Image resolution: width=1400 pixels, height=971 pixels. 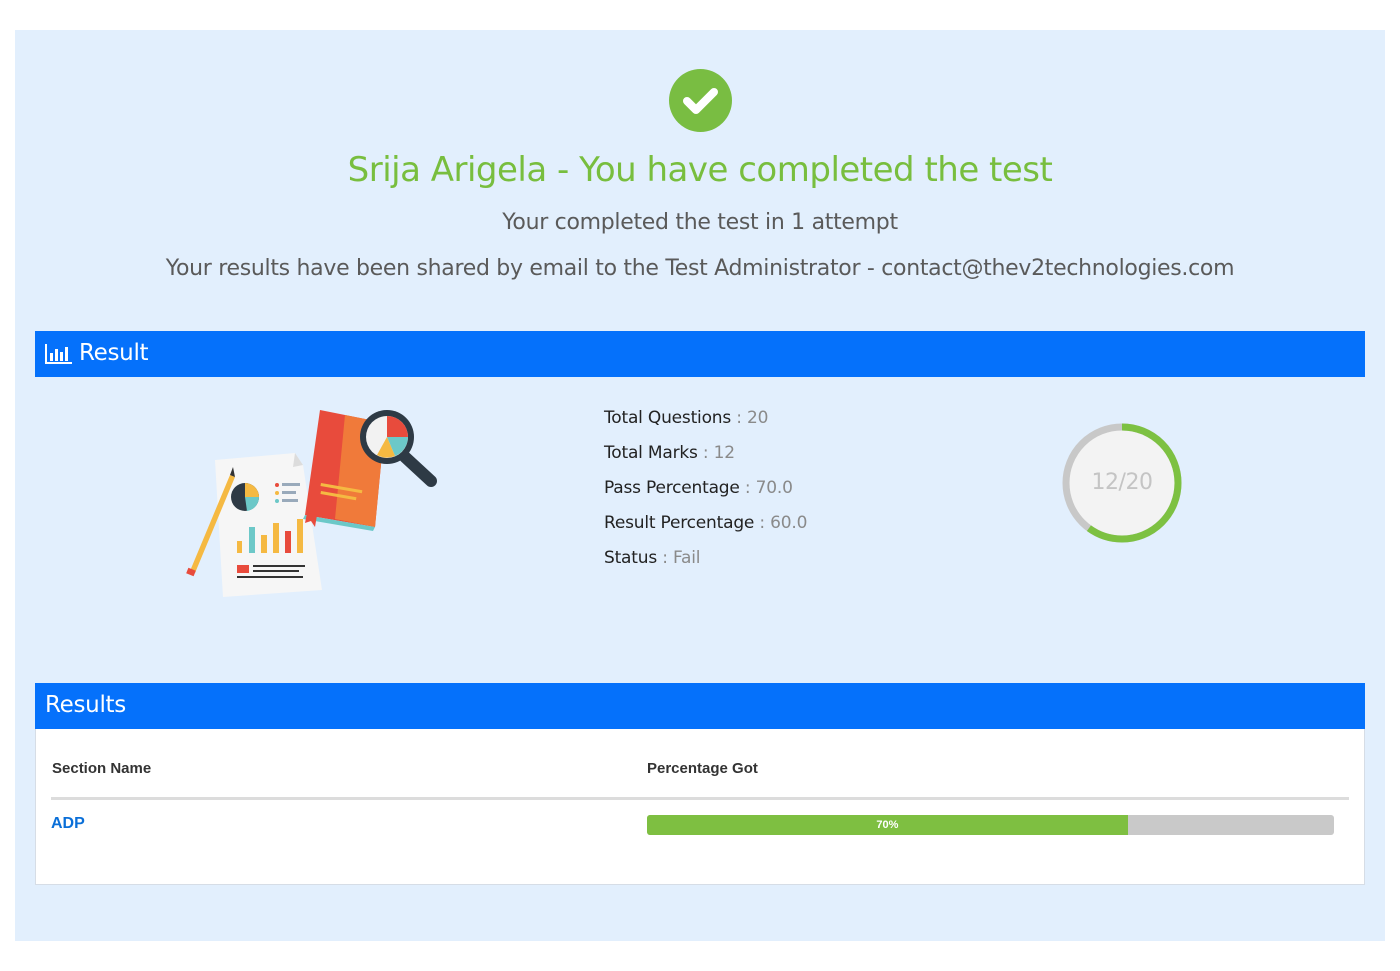 I want to click on result-heading: Result, so click(x=114, y=353).